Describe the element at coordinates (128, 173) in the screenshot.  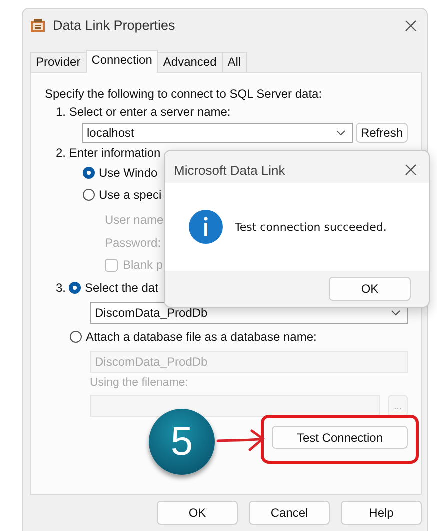
I see `radio-label: Use Windo` at that location.